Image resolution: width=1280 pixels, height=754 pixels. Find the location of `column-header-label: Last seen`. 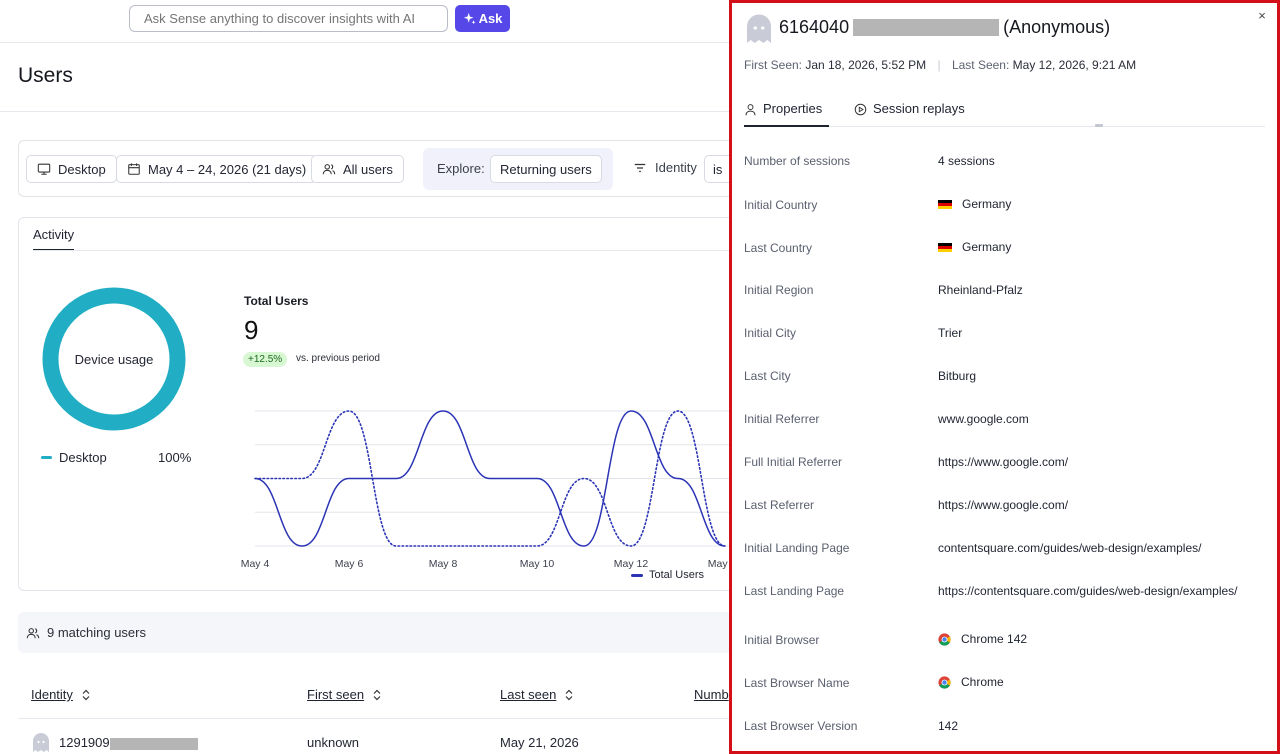

column-header-label: Last seen is located at coordinates (528, 694).